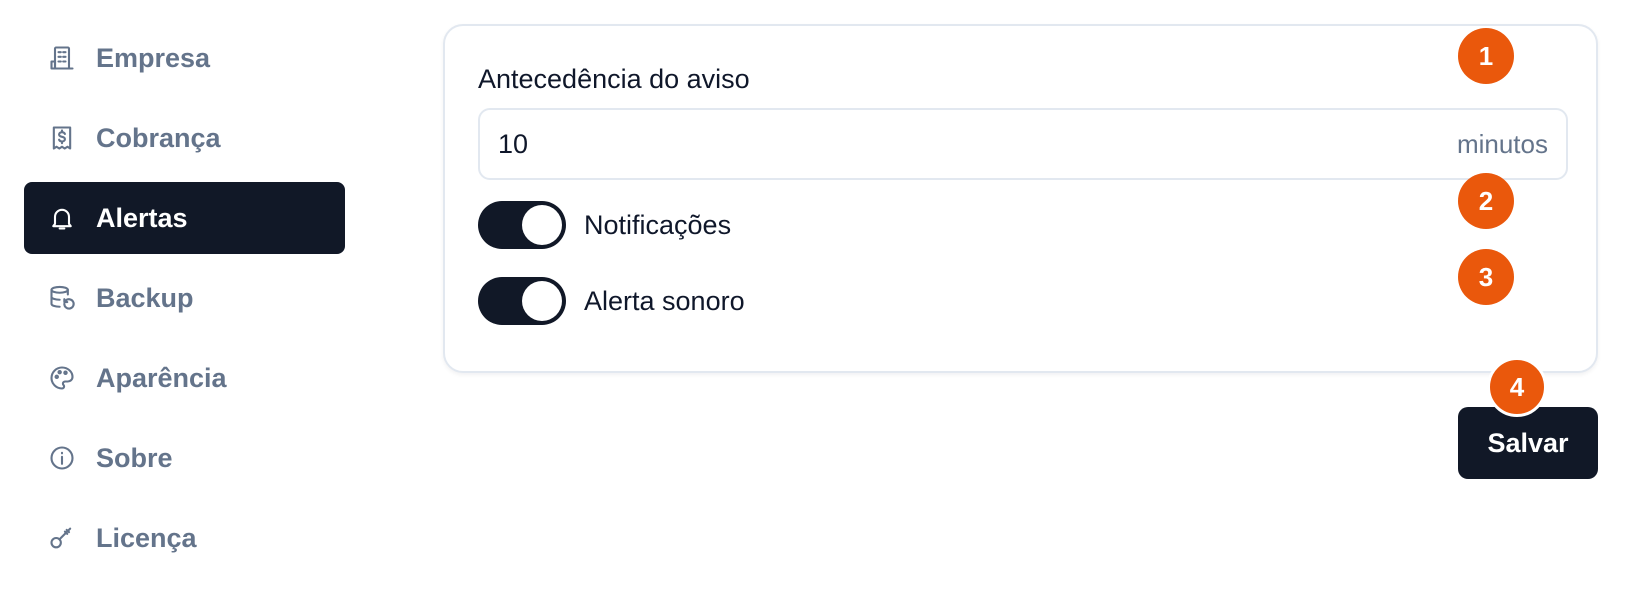  I want to click on notifications-toggle, so click(522, 225).